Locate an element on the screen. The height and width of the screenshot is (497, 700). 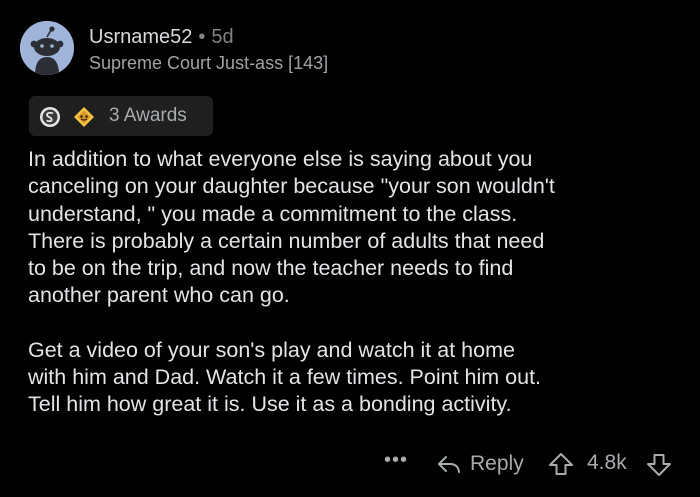
avatar is located at coordinates (47, 48).